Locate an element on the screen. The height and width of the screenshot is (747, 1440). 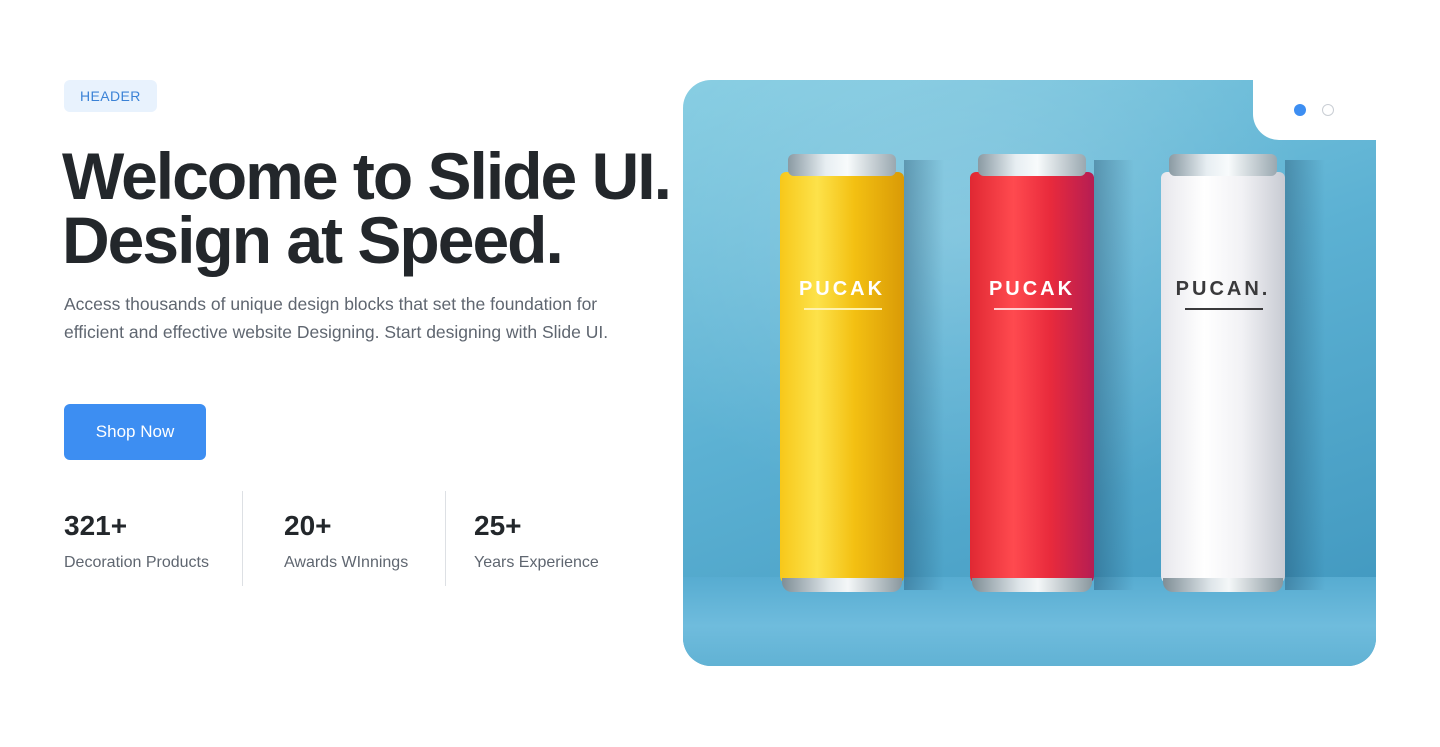
stat-years-experience: 25+ Years Experience is located at coordinates (546, 538).